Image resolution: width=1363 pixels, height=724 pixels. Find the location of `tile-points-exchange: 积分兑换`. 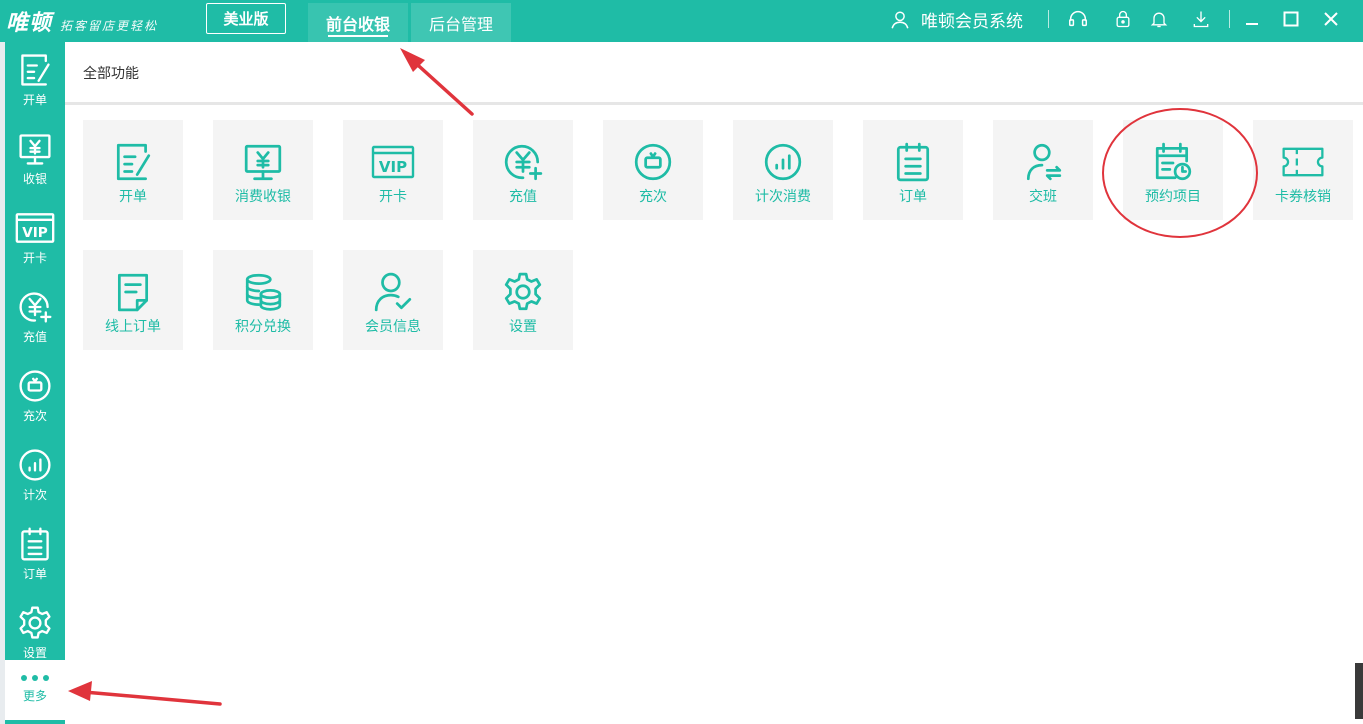

tile-points-exchange: 积分兑换 is located at coordinates (263, 300).